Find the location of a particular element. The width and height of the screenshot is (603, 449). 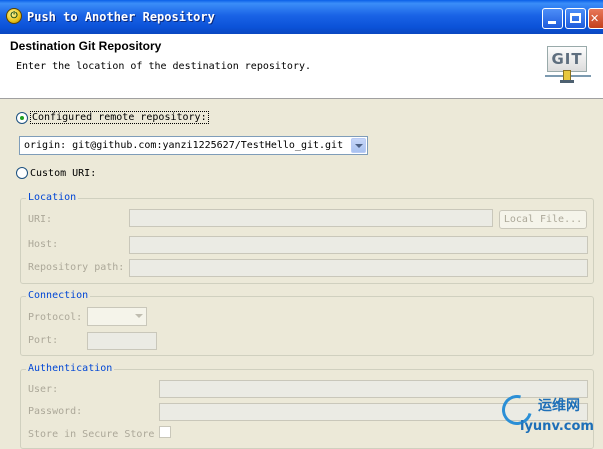

git-logo-icon: GIT is located at coordinates (568, 64).